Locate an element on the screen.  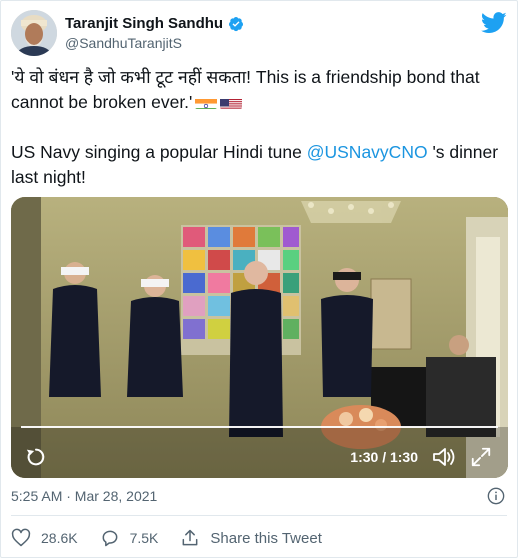
reply-button: 7.5K is located at coordinates (129, 538).